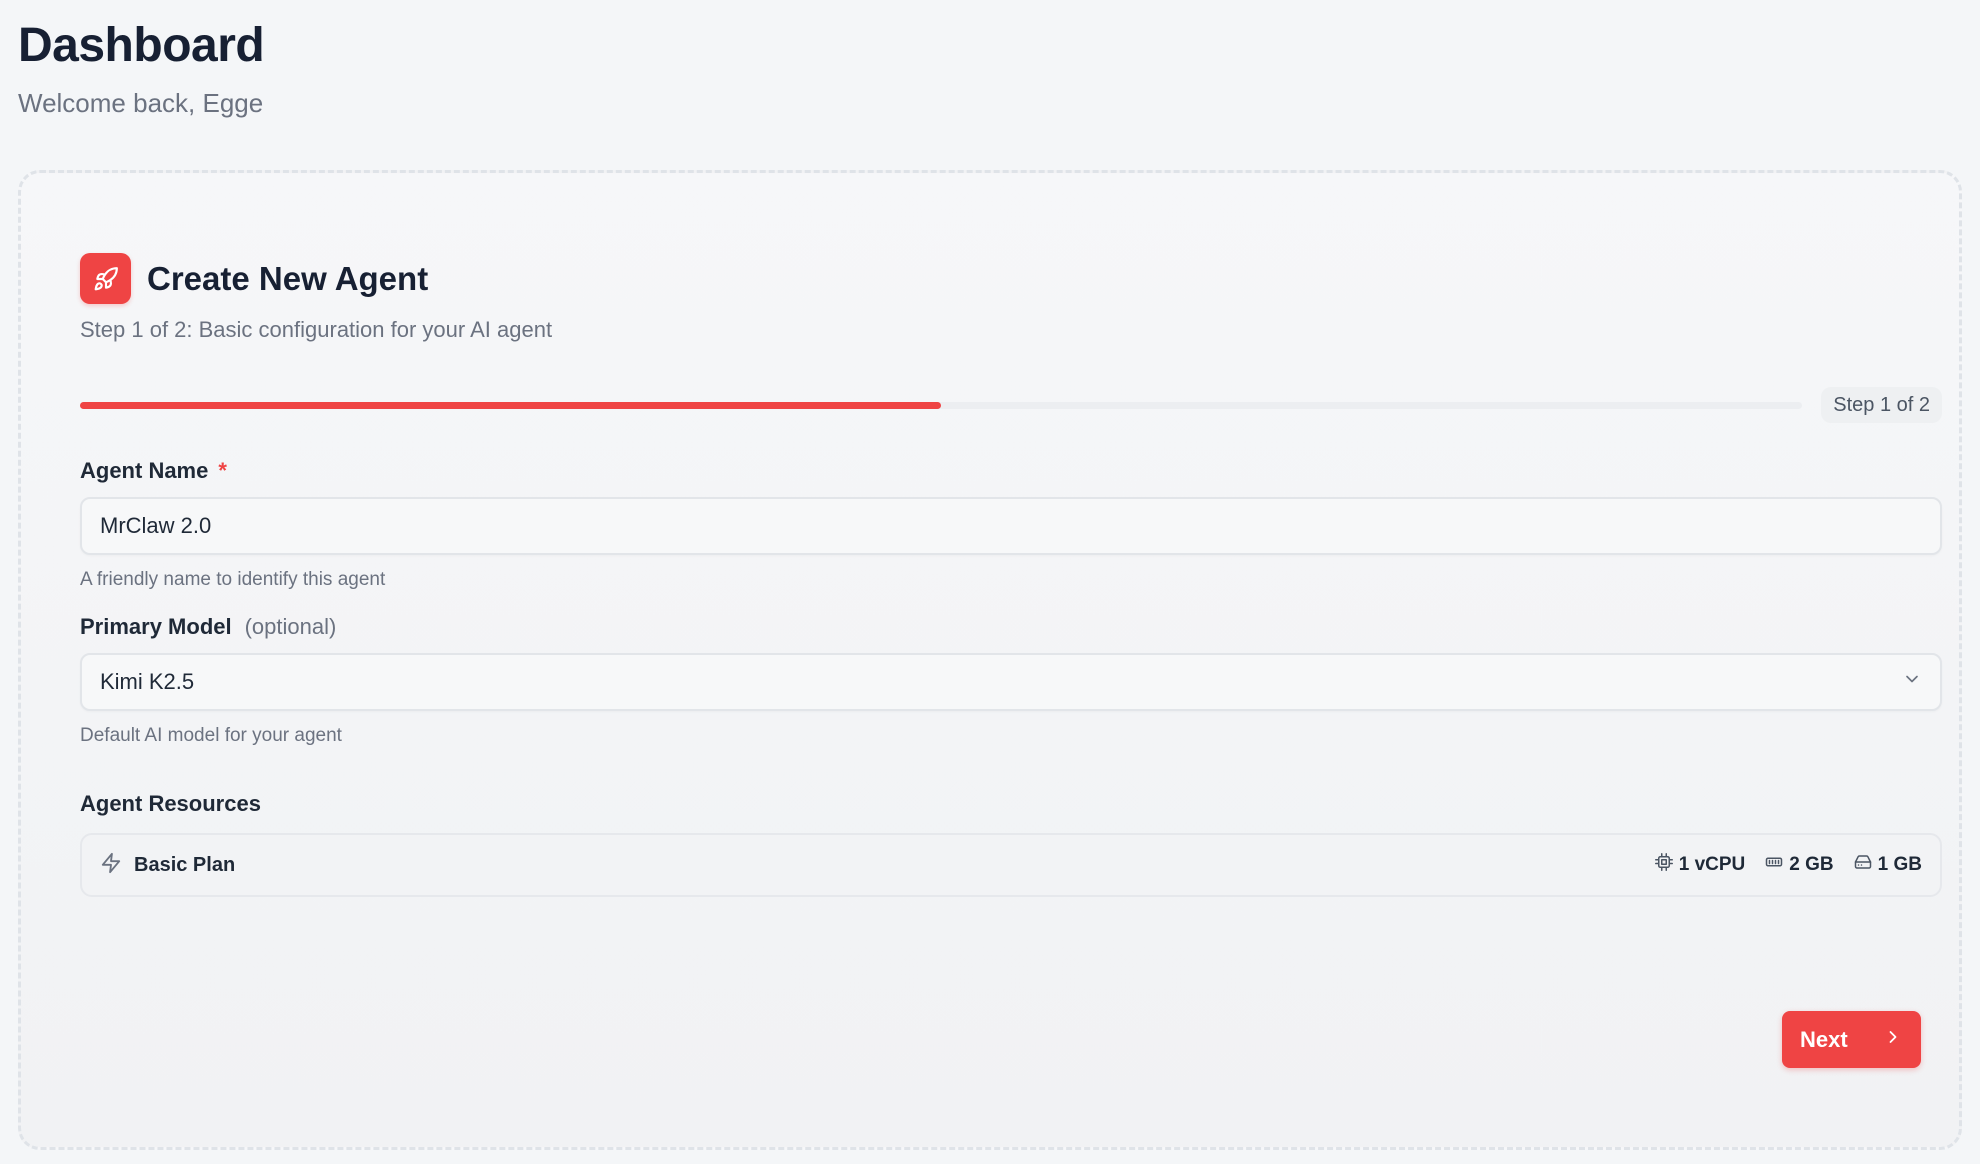 This screenshot has height=1164, width=1980. I want to click on progress-row: Step 1 of 2, so click(1011, 405).